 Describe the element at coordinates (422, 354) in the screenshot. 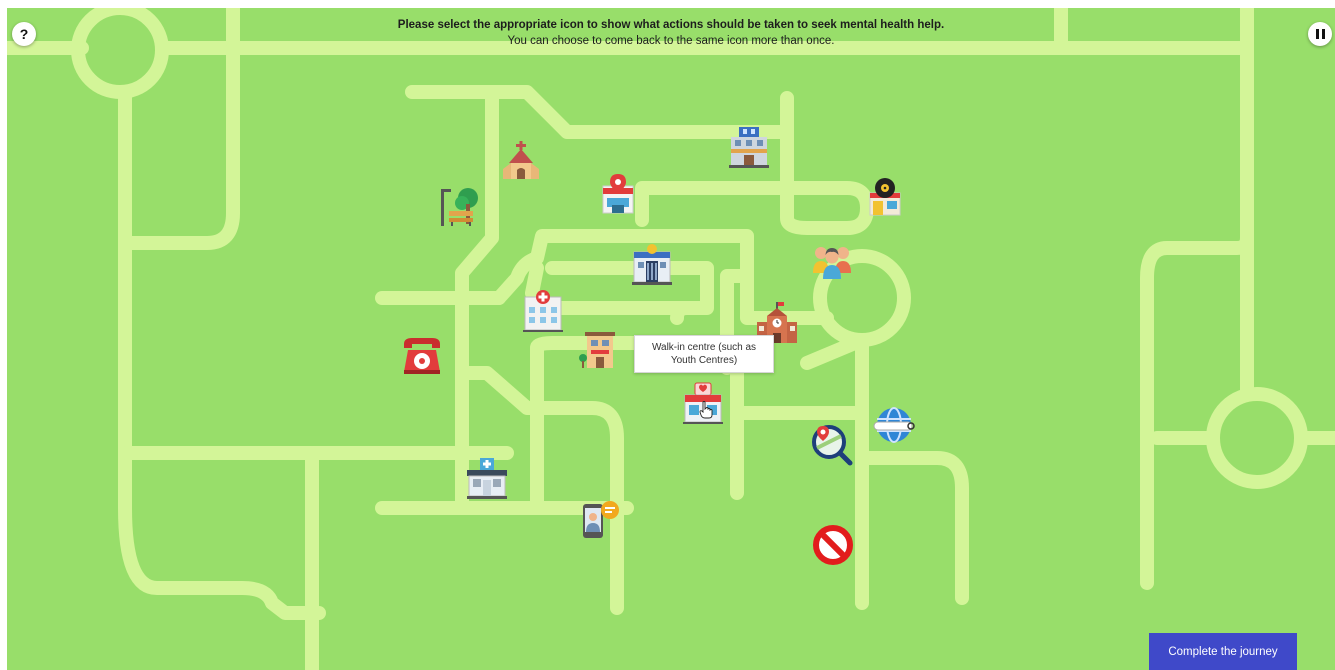

I see `telephone-icon` at that location.